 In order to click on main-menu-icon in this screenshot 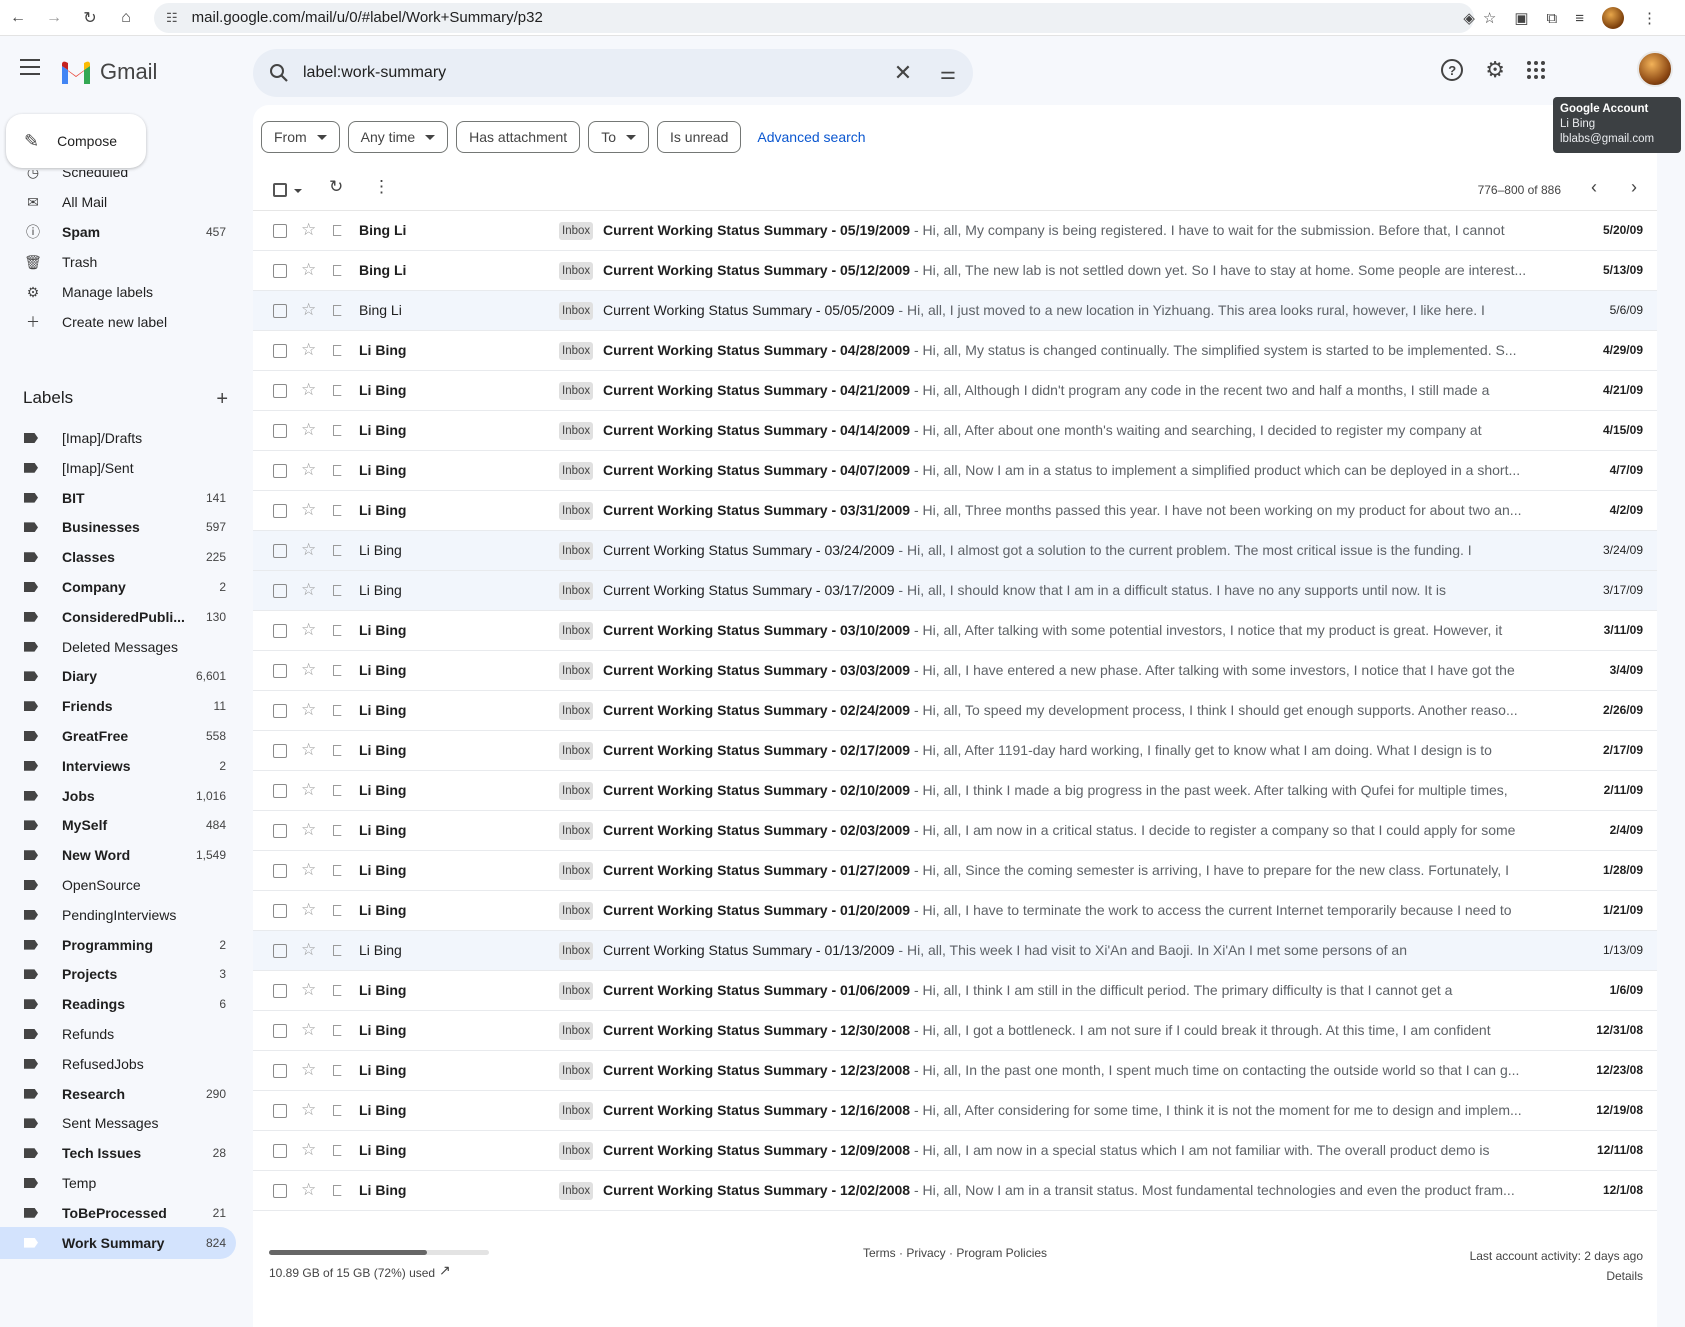, I will do `click(32, 69)`.